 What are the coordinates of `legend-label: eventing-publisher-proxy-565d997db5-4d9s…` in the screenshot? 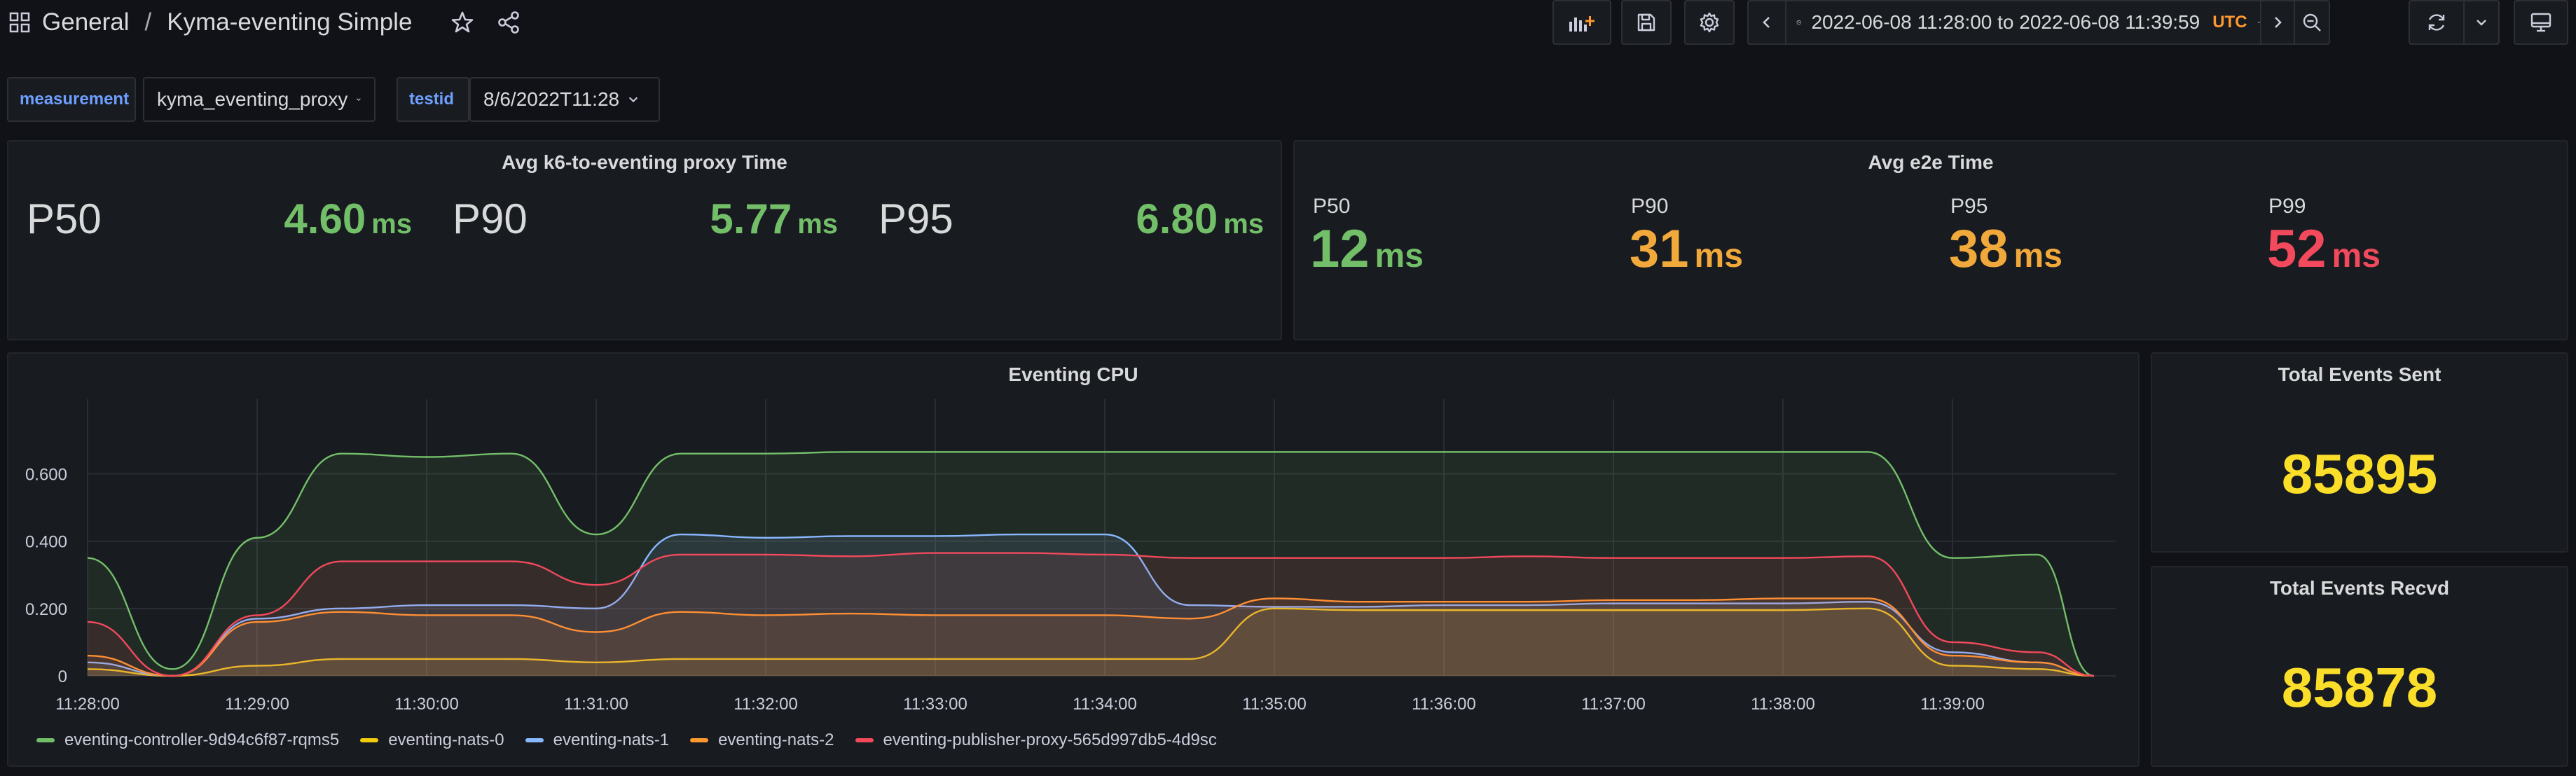 It's located at (1050, 739).